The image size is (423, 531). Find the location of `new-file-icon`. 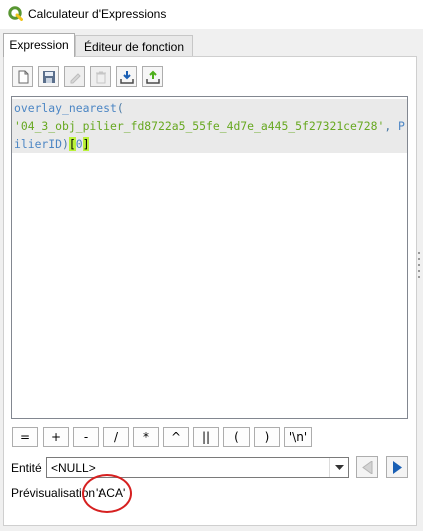

new-file-icon is located at coordinates (23, 77).